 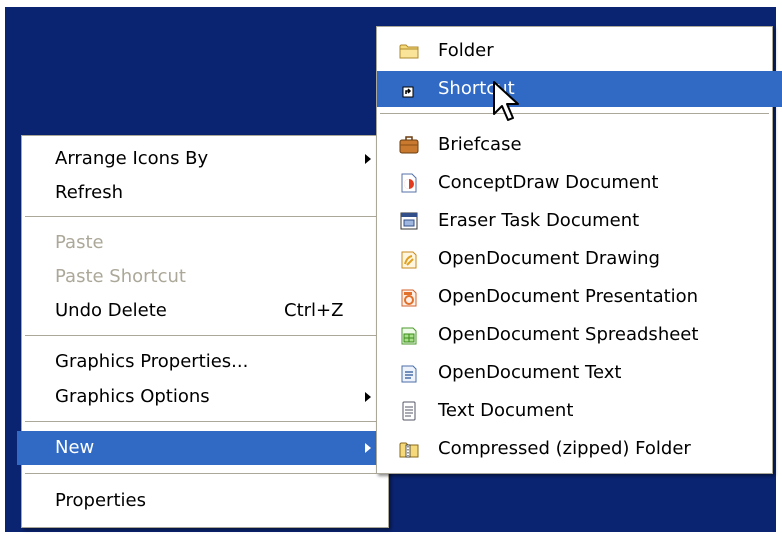 What do you see at coordinates (409, 450) in the screenshot?
I see `zip-folder-icon` at bounding box center [409, 450].